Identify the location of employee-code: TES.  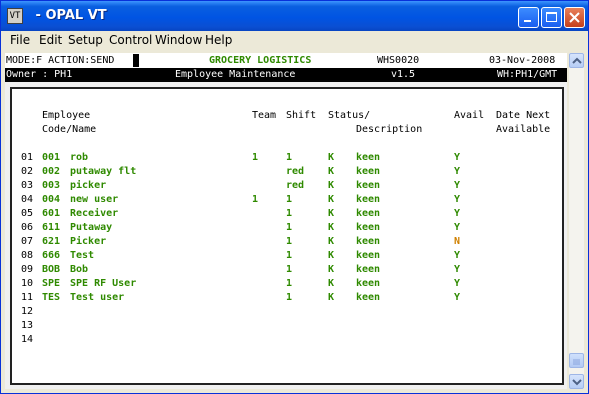
(51, 298).